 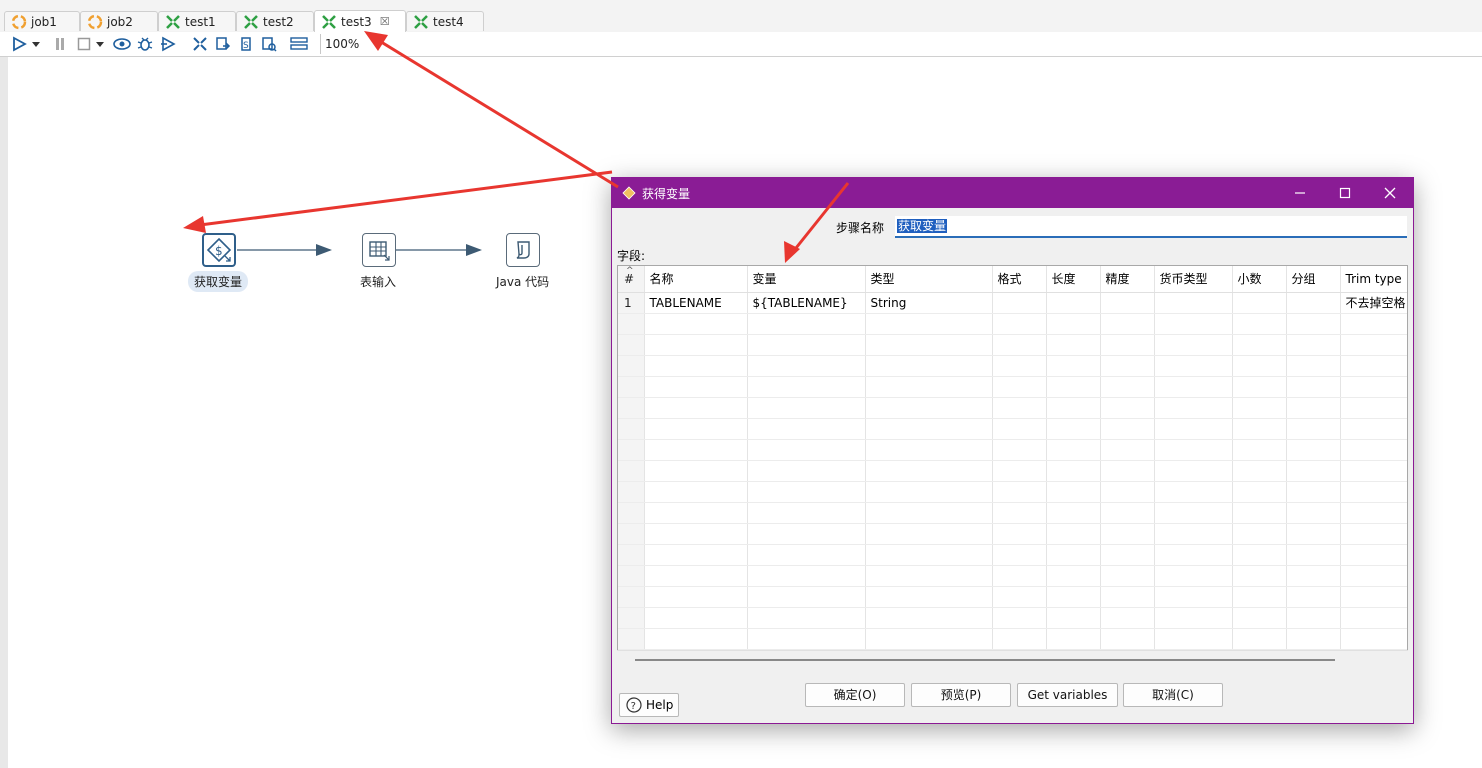 What do you see at coordinates (961, 695) in the screenshot?
I see `preview-button: 预览(P)` at bounding box center [961, 695].